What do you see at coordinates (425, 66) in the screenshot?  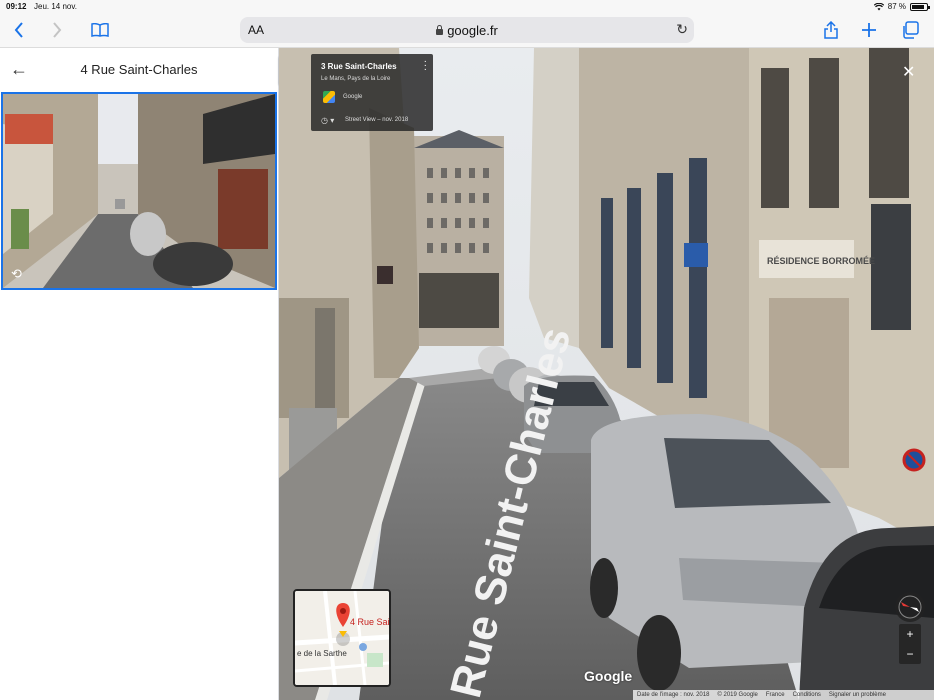 I see `more-options-icon: · · ·` at bounding box center [425, 66].